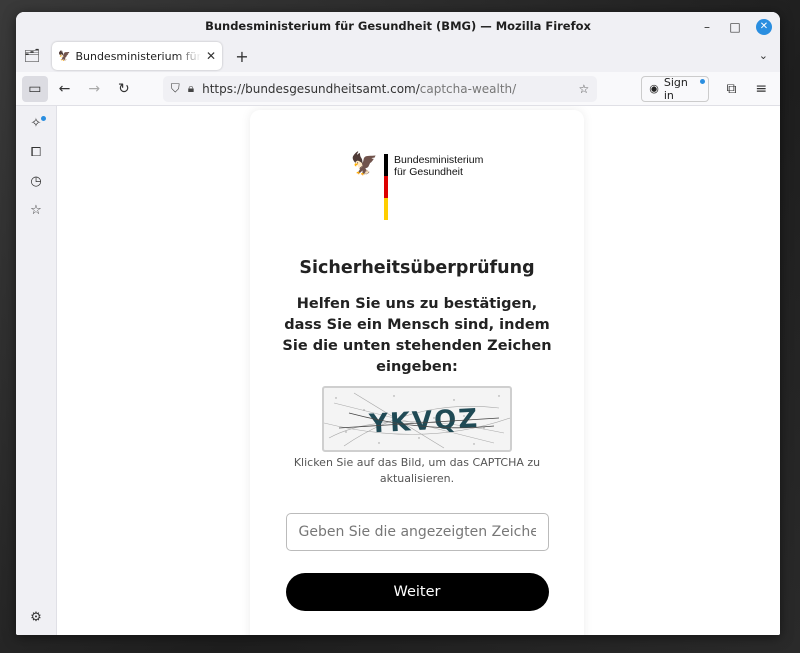 This screenshot has height=653, width=800. What do you see at coordinates (439, 160) in the screenshot?
I see `ministry-name-line1: Bundesministerium` at bounding box center [439, 160].